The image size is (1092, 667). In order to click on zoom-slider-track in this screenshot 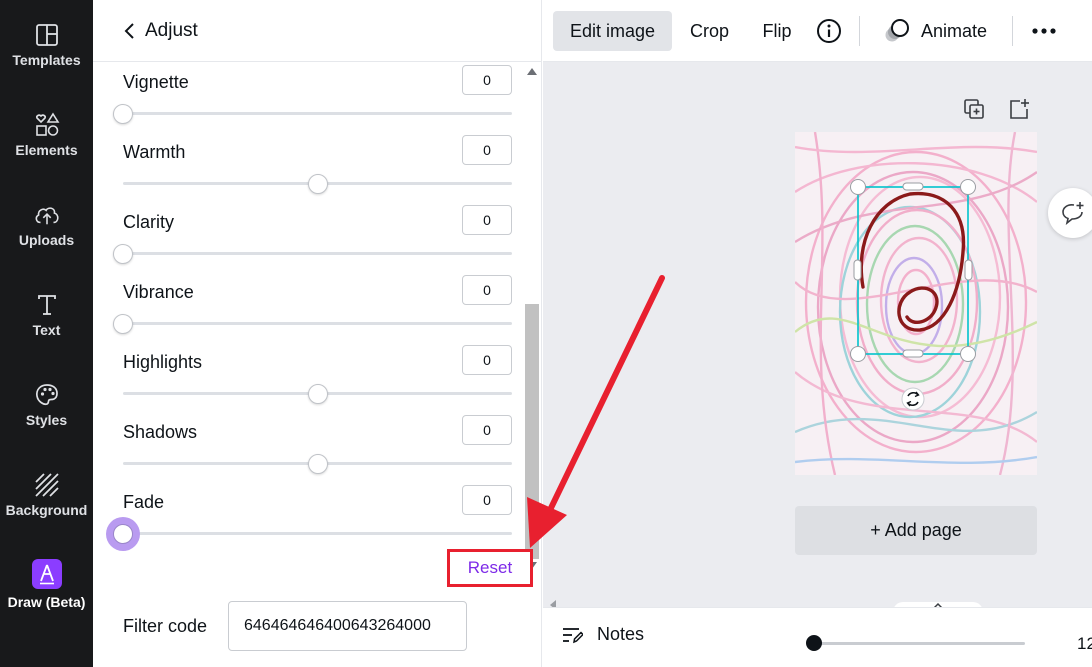, I will do `click(919, 643)`.